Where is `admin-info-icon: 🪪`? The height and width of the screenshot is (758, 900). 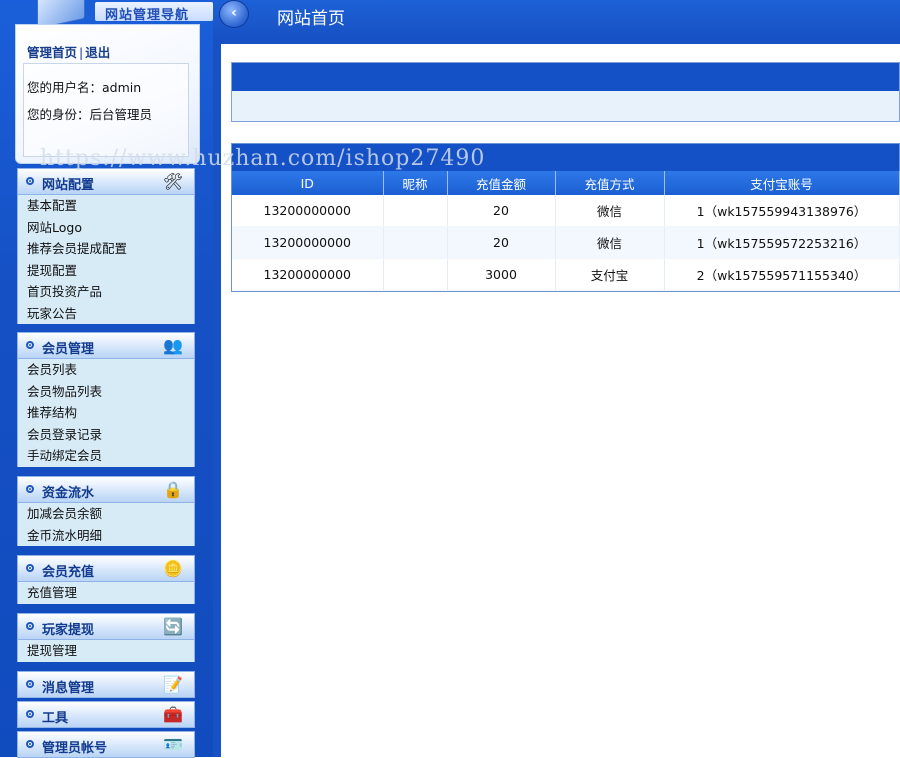 admin-info-icon: 🪪 is located at coordinates (173, 744).